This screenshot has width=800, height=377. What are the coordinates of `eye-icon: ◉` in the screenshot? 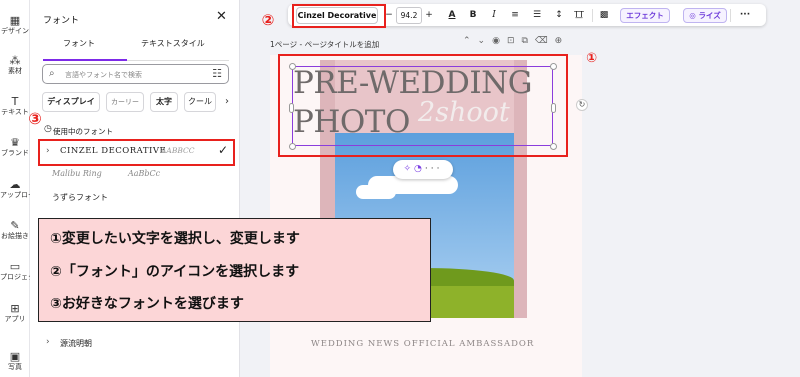 It's located at (499, 41).